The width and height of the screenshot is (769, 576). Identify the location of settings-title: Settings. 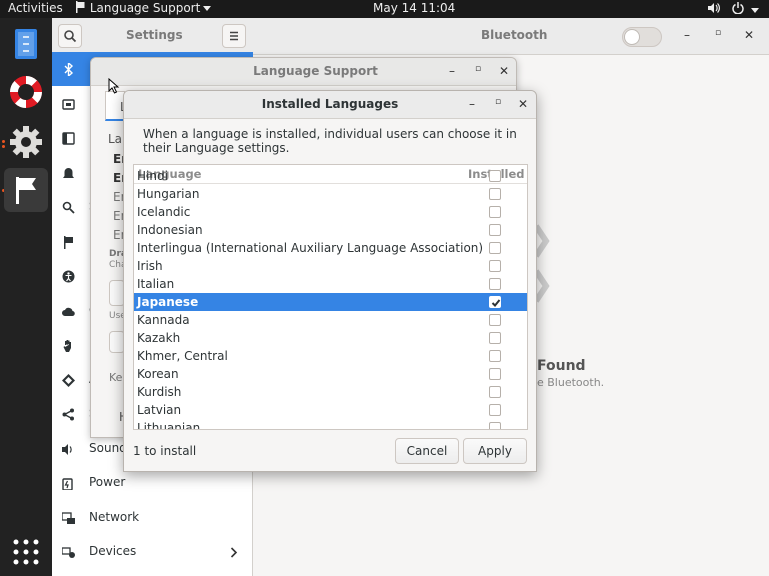
(154, 35).